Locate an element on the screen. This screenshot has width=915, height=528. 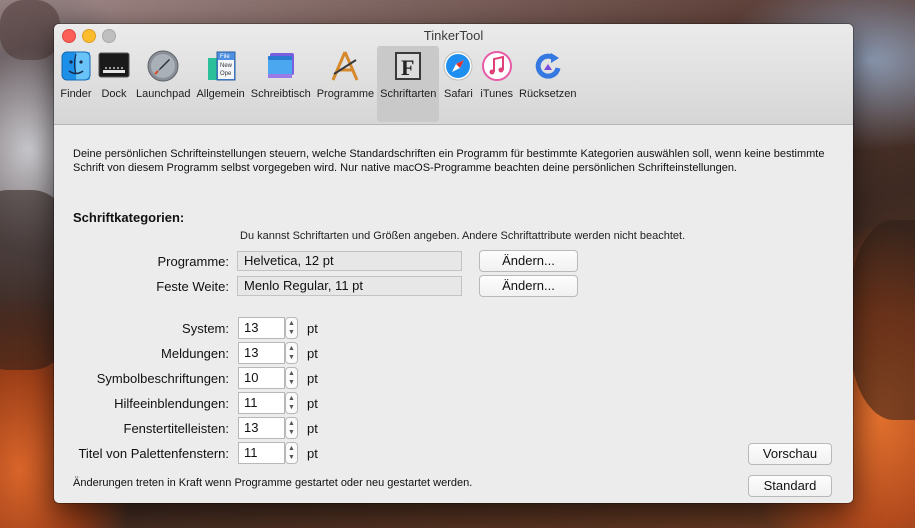
svg-text: F is located at coordinates (407, 67).